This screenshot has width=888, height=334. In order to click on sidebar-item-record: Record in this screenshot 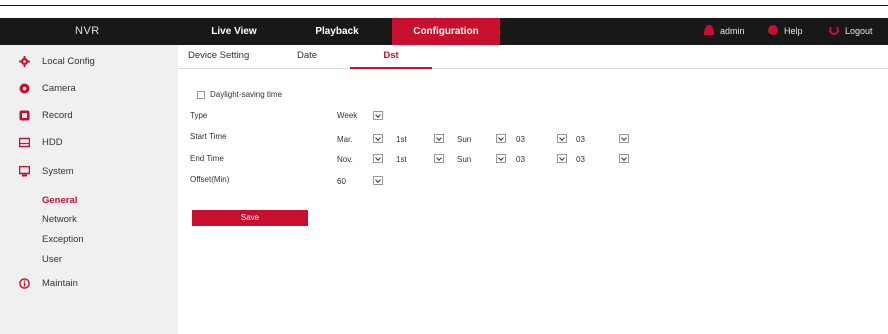, I will do `click(89, 115)`.